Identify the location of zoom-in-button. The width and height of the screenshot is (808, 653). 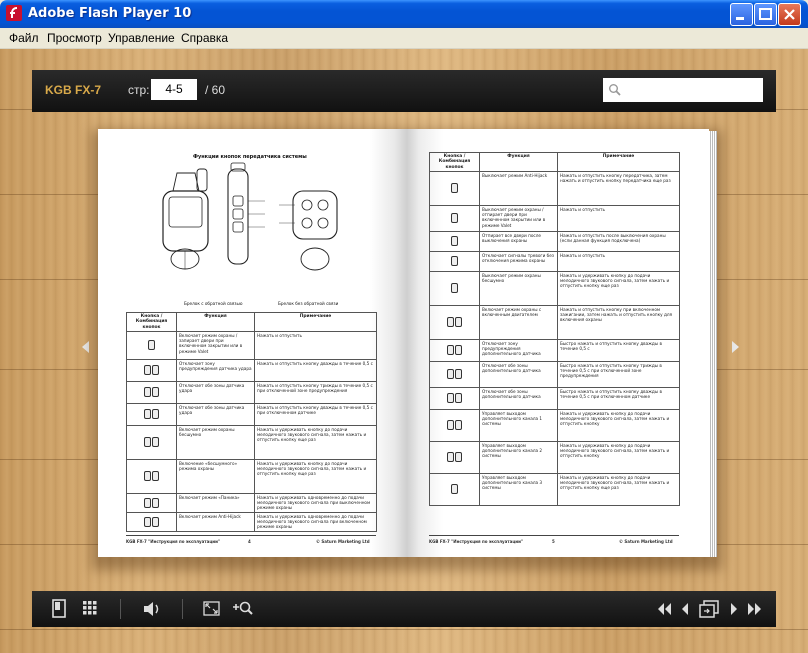
(243, 609).